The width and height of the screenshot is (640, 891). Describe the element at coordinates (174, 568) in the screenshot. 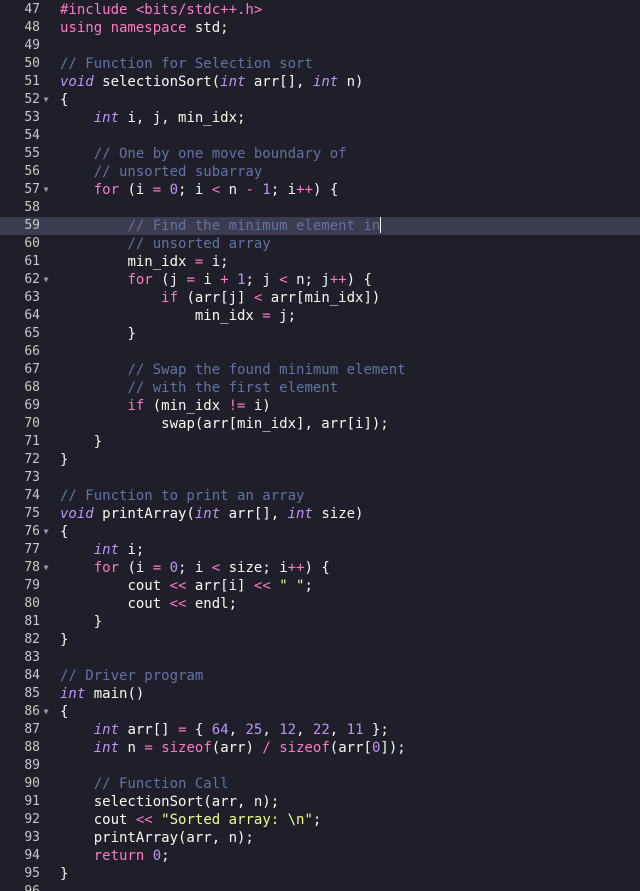

I see `code-token: 0` at that location.